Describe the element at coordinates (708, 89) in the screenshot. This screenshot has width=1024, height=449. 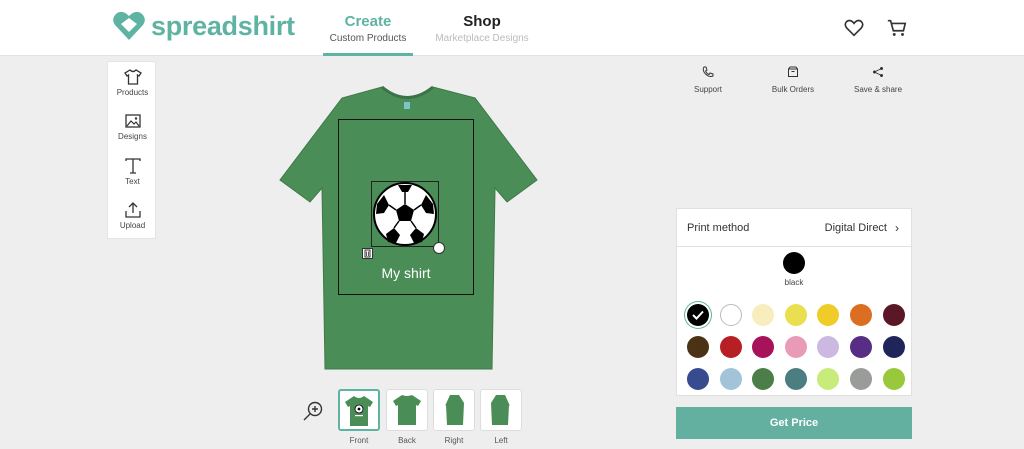
I see `support-label: Support` at that location.